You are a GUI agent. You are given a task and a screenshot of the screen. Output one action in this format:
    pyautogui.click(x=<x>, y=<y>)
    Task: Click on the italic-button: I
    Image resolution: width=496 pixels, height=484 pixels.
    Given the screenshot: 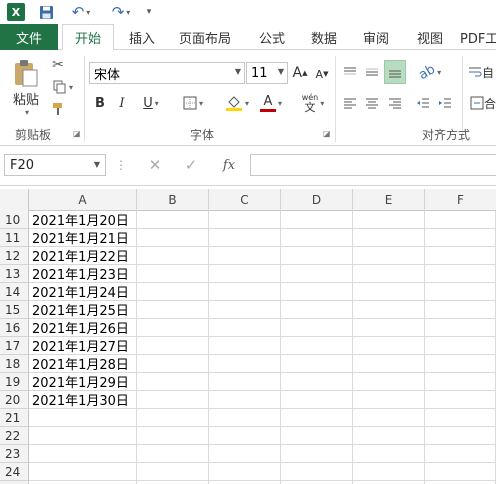 What is the action you would take?
    pyautogui.click(x=122, y=103)
    